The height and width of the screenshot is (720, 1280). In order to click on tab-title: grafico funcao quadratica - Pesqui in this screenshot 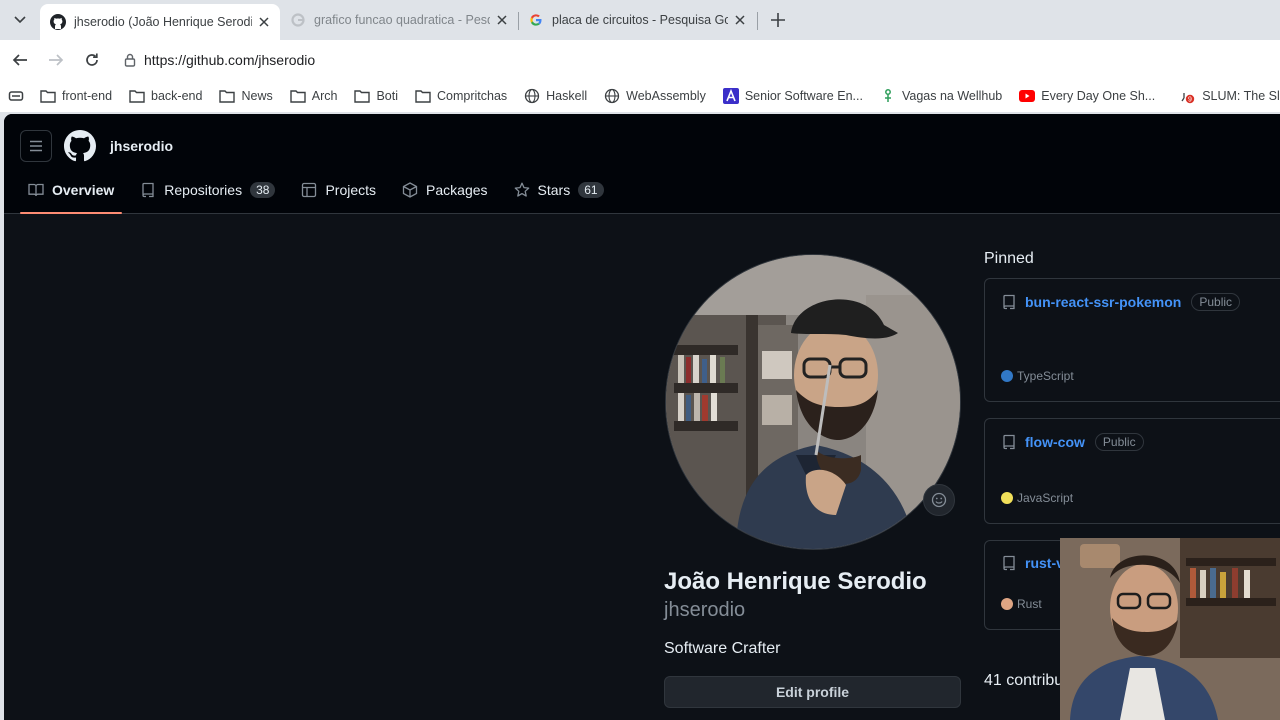, I will do `click(402, 20)`.